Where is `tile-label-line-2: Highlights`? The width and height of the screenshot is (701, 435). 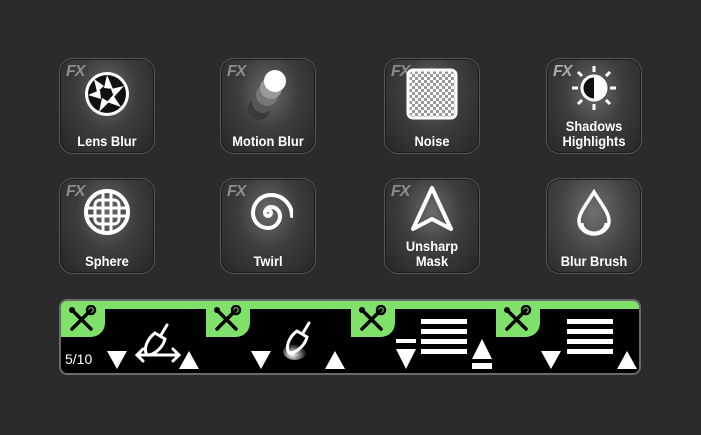
tile-label-line-2: Highlights is located at coordinates (594, 141).